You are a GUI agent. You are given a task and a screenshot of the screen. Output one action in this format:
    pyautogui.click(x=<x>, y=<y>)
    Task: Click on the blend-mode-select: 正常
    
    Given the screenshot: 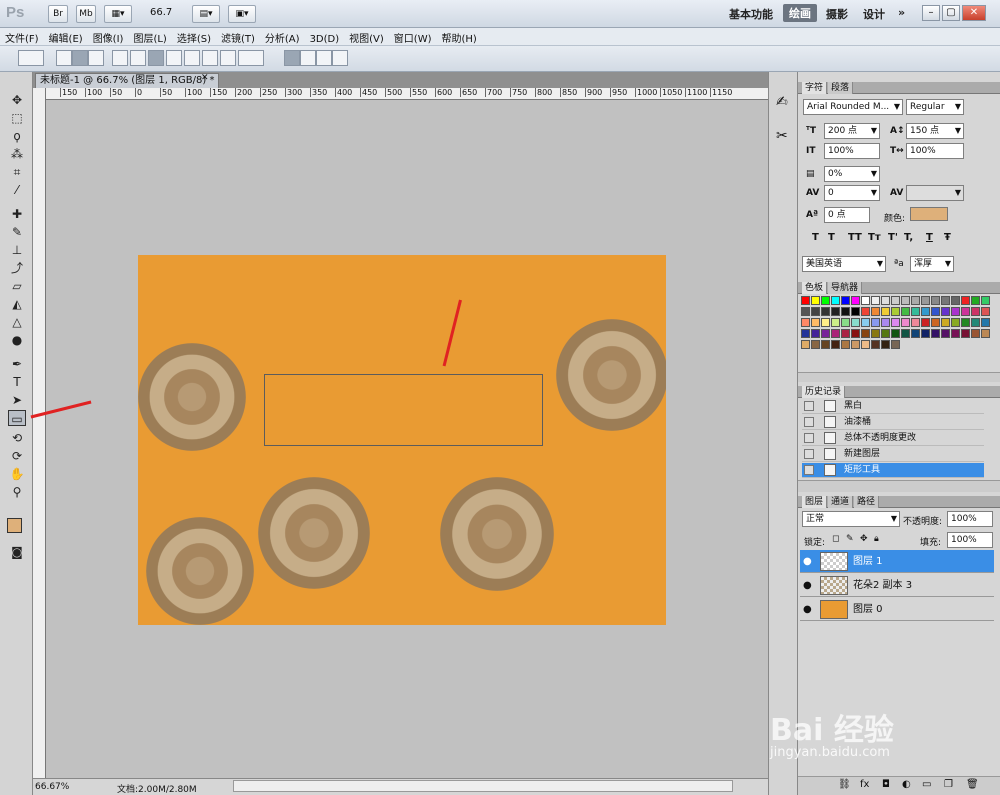 What is the action you would take?
    pyautogui.click(x=851, y=519)
    